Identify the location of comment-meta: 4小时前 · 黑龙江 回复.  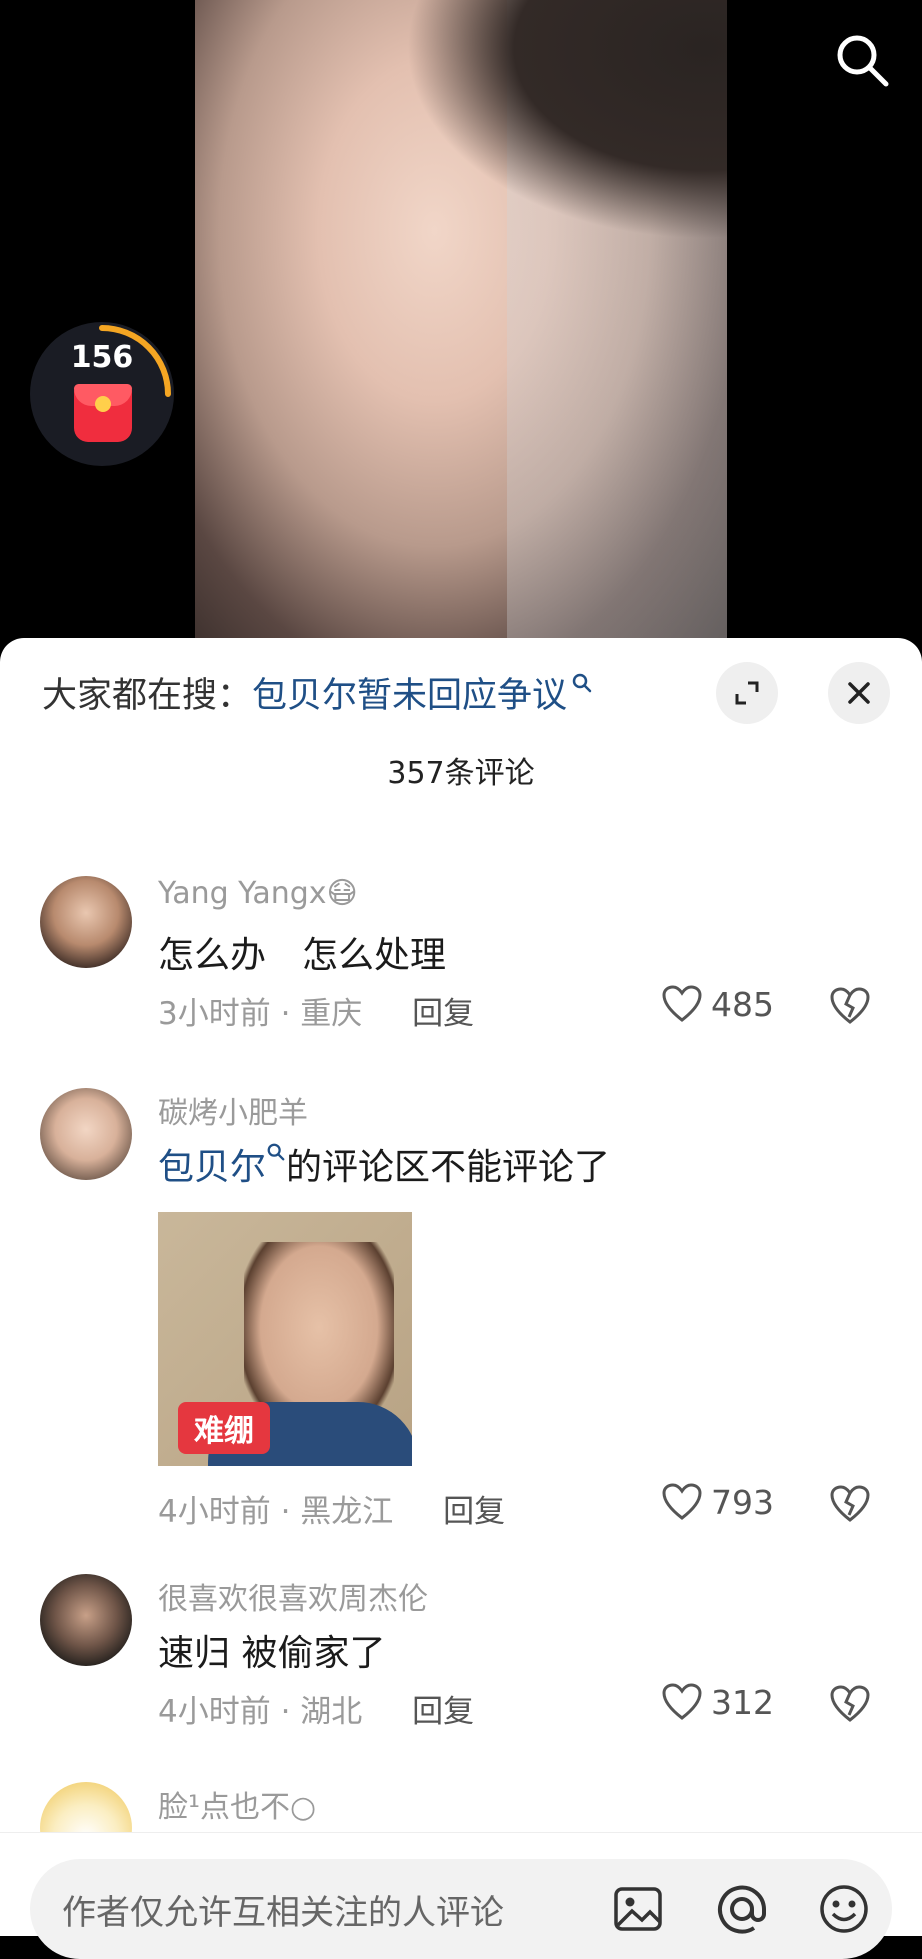
(331, 1508).